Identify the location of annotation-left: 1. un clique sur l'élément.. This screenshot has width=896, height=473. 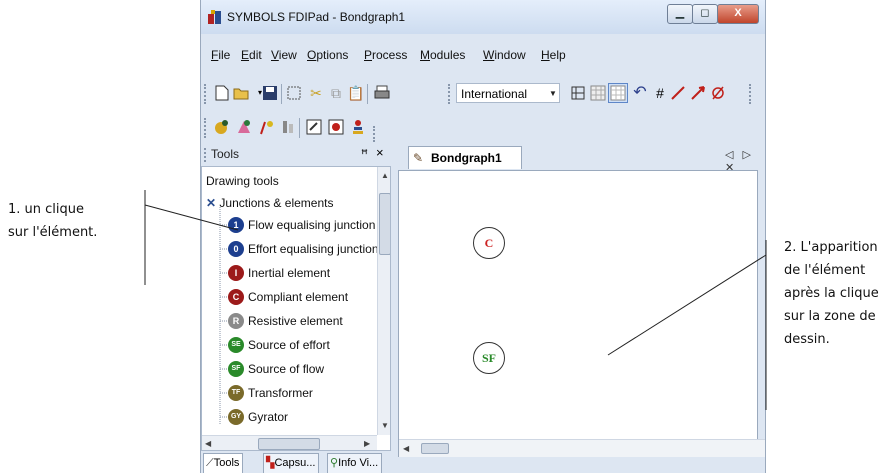
(53, 221).